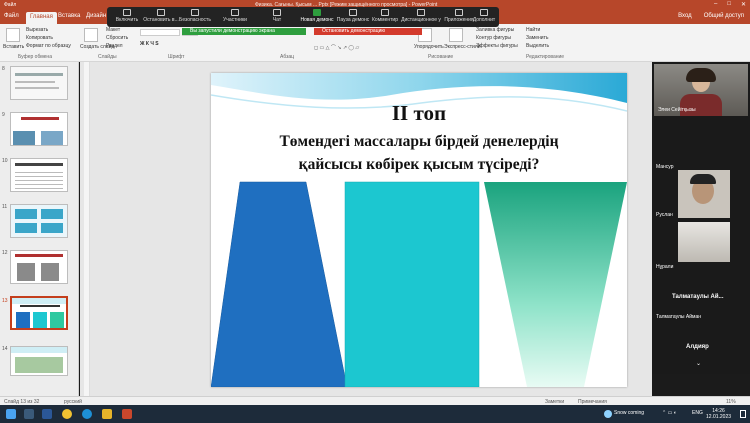 This screenshot has height=423, width=750. I want to click on format-painter-button: Формат по образцу, so click(48, 46).